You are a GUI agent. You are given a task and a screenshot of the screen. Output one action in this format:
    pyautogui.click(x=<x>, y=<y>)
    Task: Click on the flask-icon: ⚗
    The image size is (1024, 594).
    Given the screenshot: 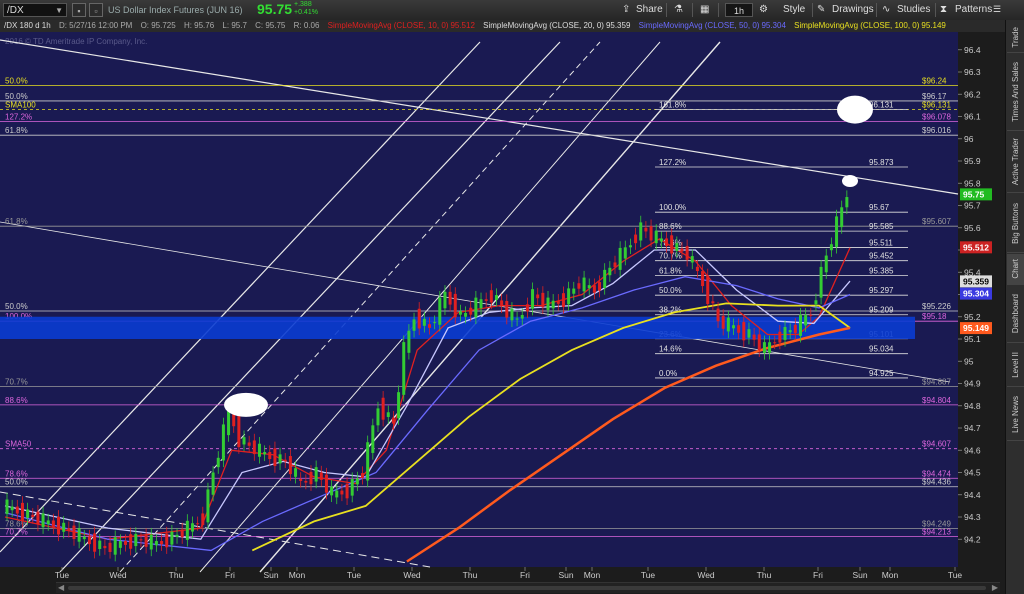 What is the action you would take?
    pyautogui.click(x=678, y=9)
    